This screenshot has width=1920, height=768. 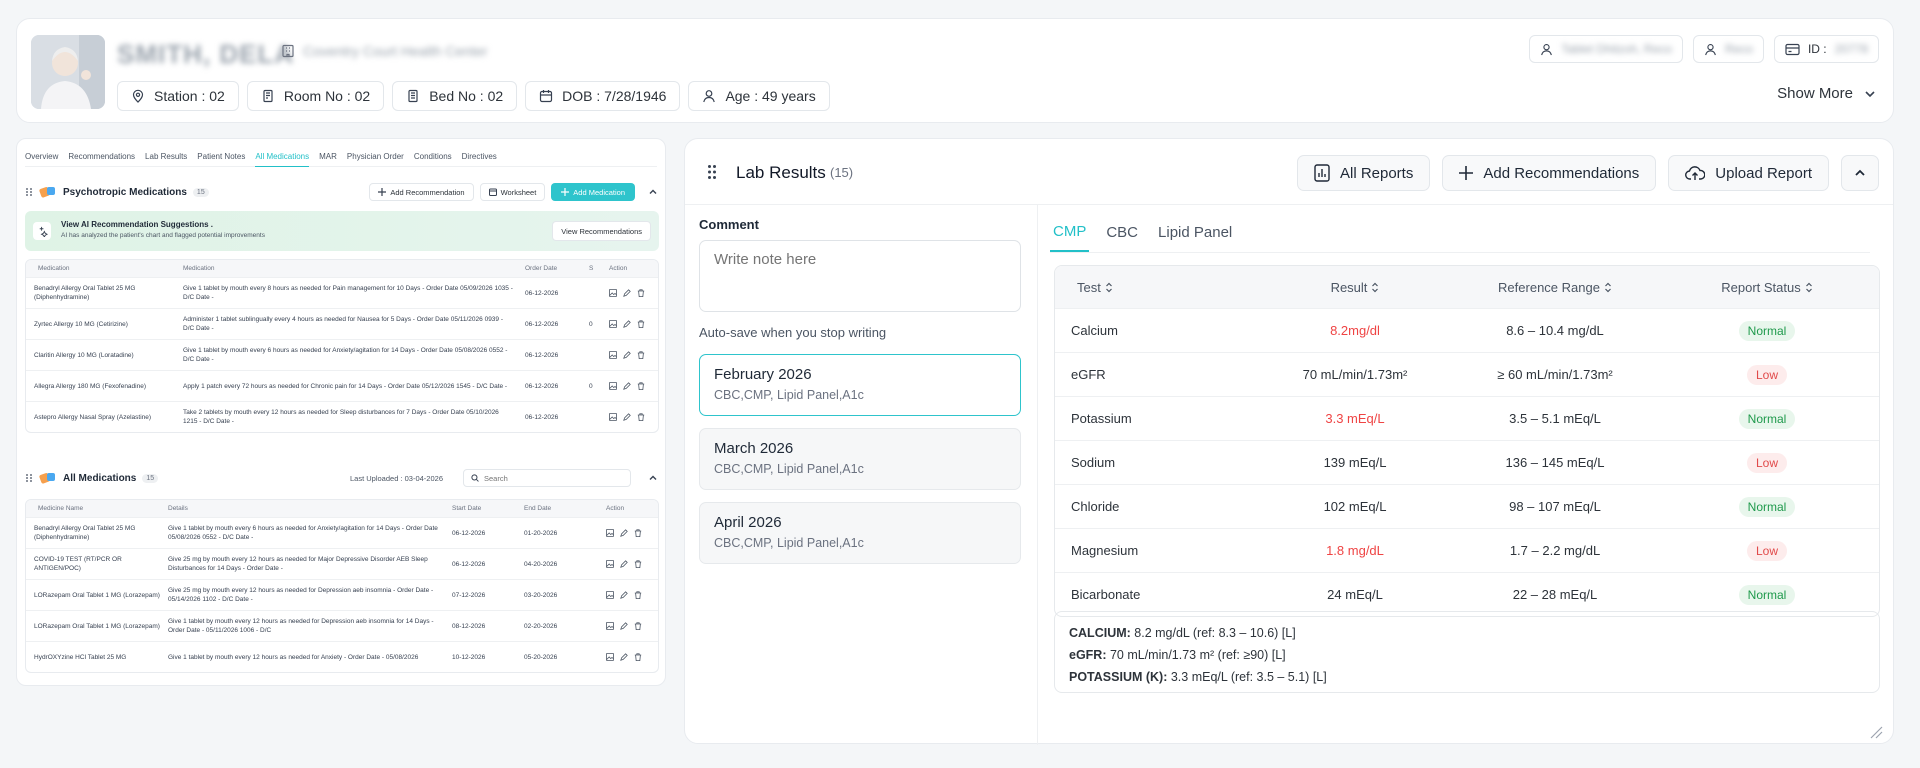 I want to click on summary-label: POTASSIUM (K):, so click(x=1118, y=677).